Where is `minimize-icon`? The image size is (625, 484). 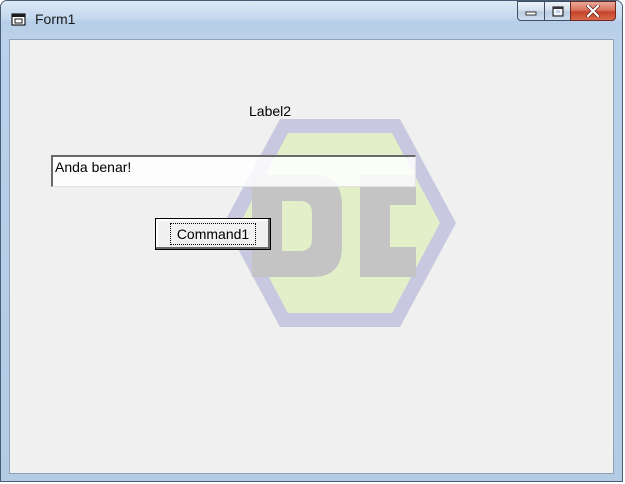
minimize-icon is located at coordinates (531, 13).